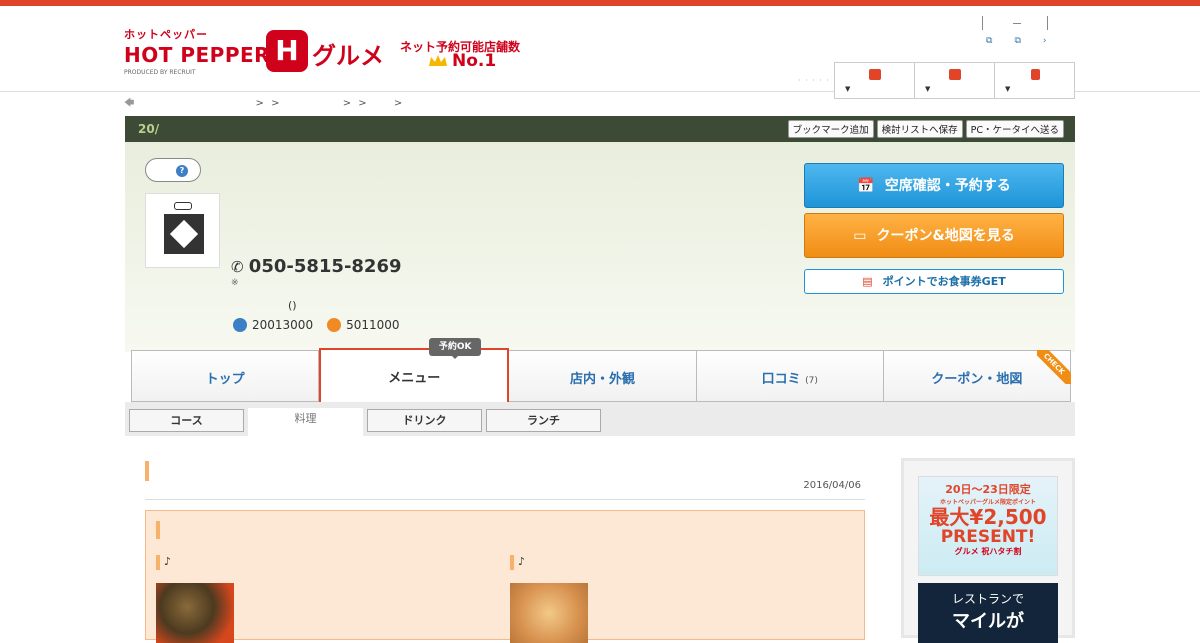 Image resolution: width=1200 pixels, height=643 pixels. Describe the element at coordinates (987, 599) in the screenshot. I see `miles-line: レストランで` at that location.